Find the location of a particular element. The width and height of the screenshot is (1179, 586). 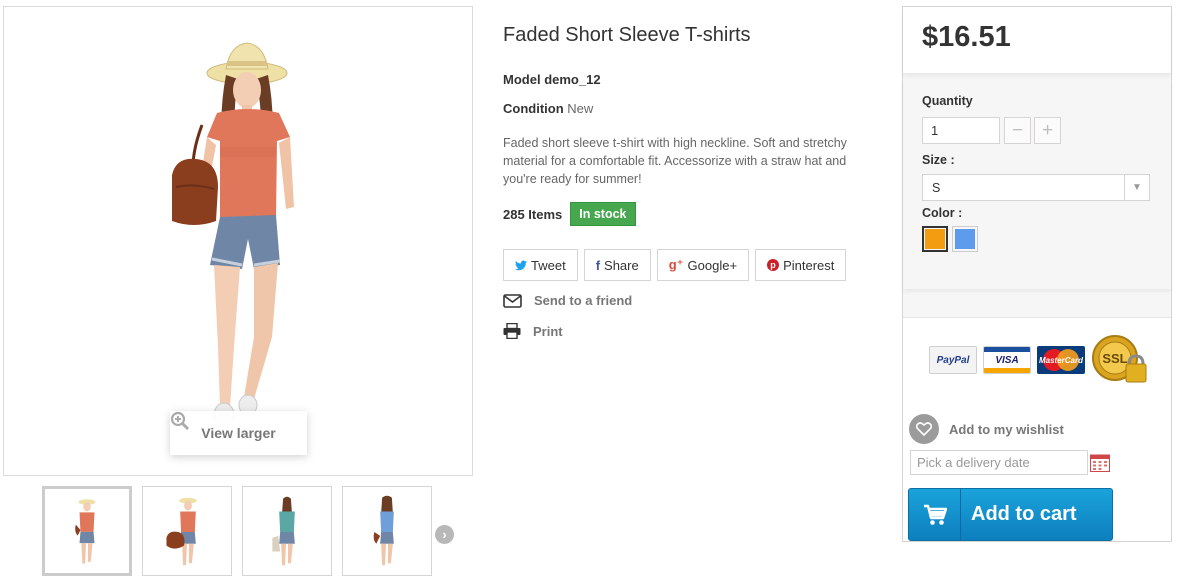

product-model: Model demo_12 is located at coordinates (552, 79).